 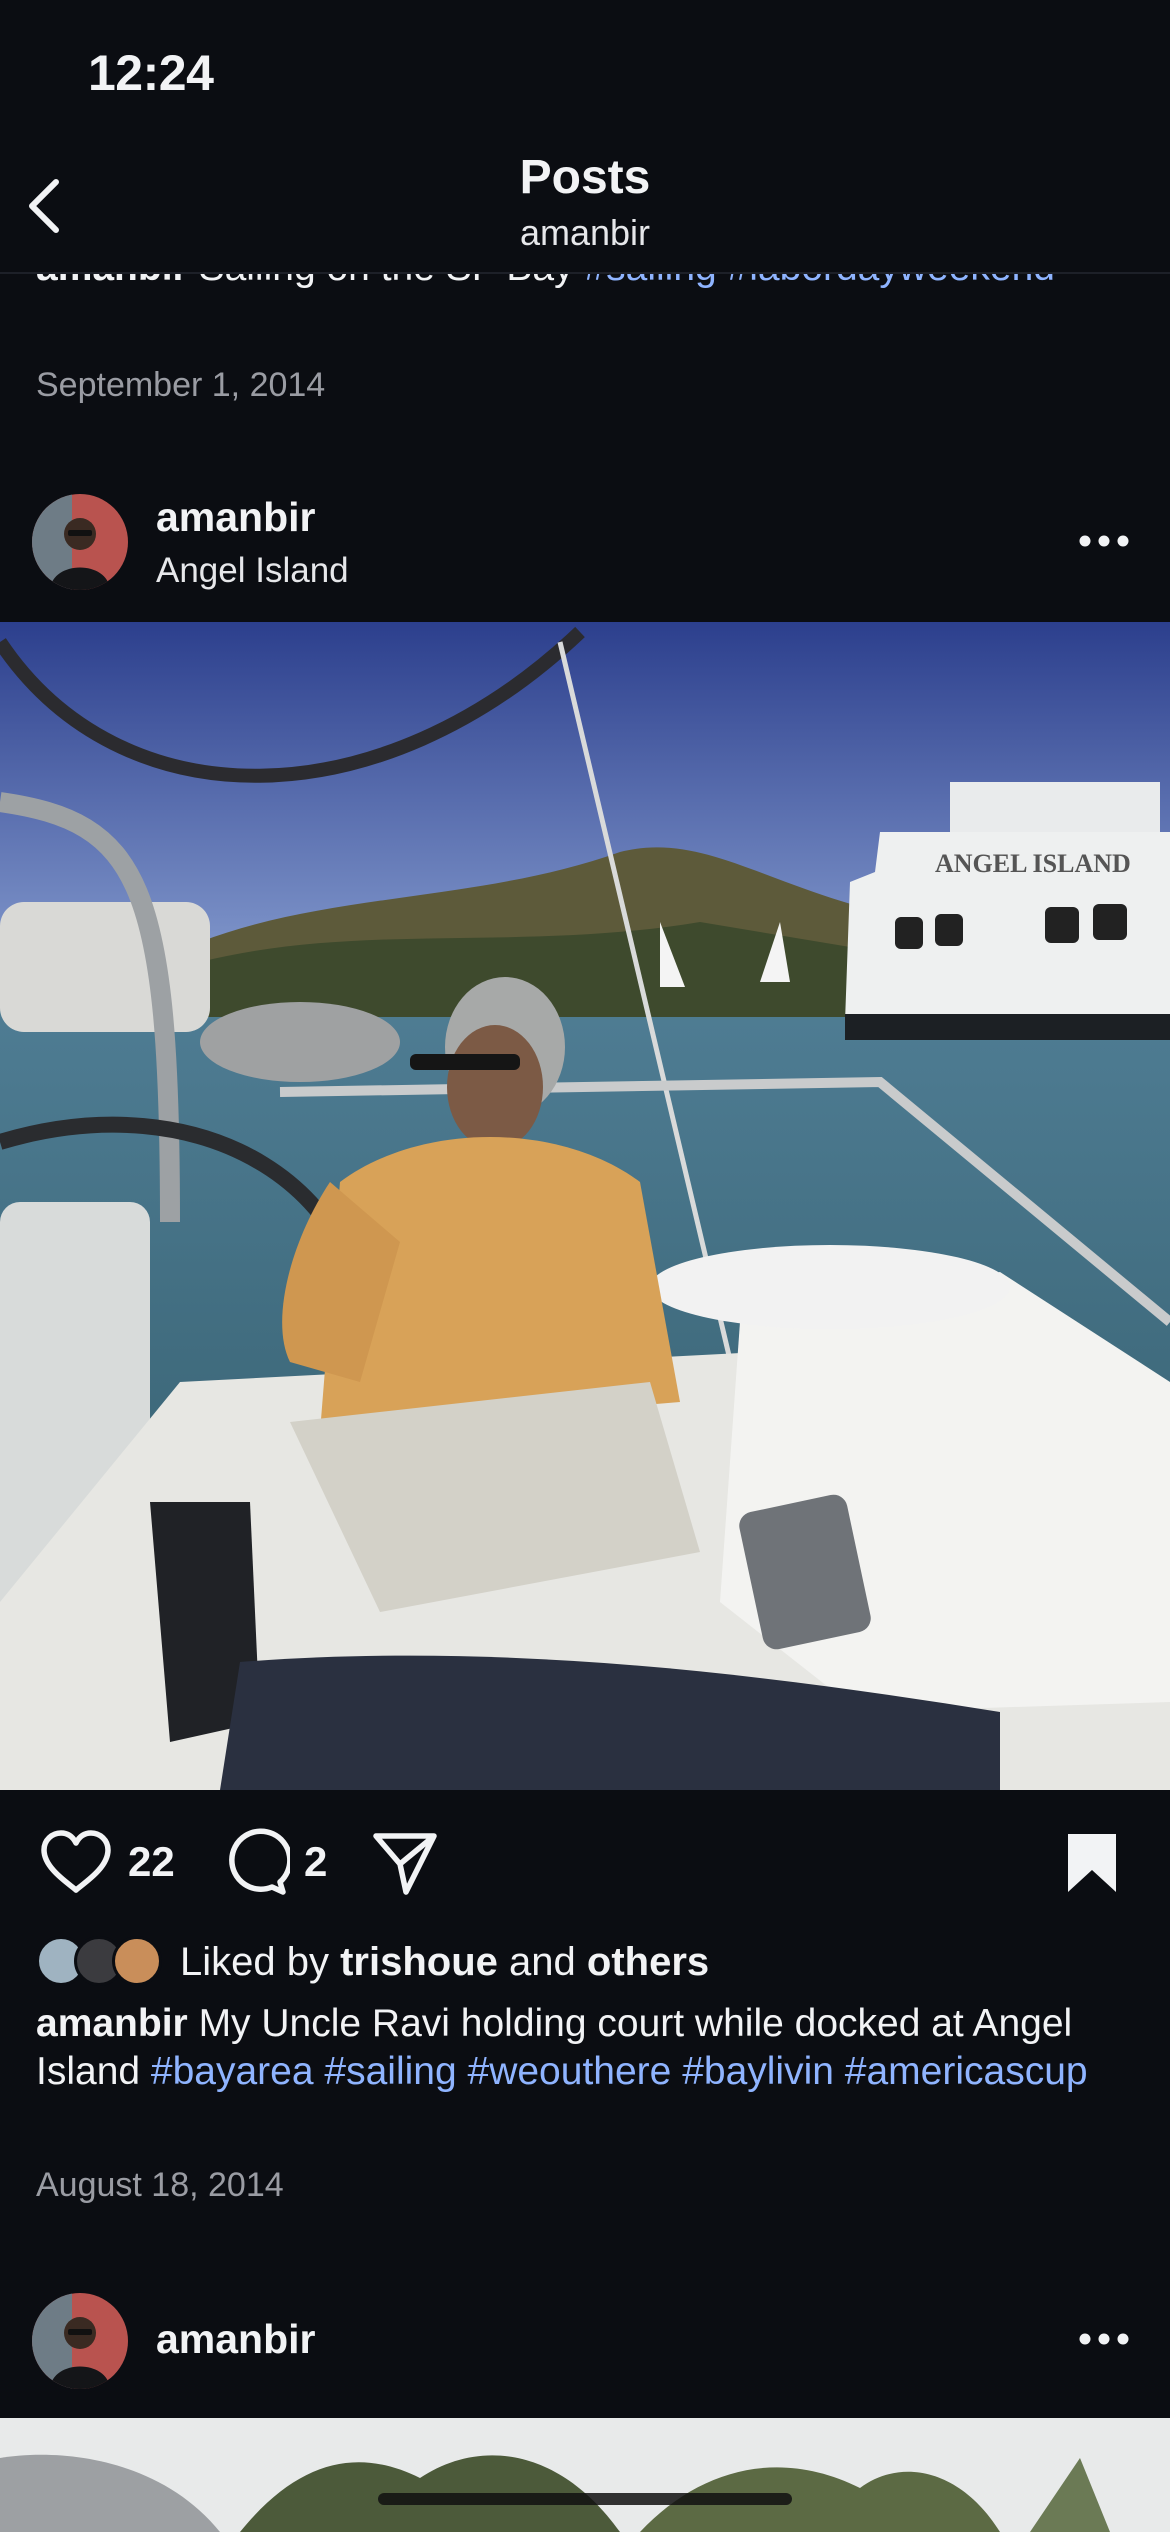 What do you see at coordinates (966, 2071) in the screenshot?
I see `hashtag: #americascup` at bounding box center [966, 2071].